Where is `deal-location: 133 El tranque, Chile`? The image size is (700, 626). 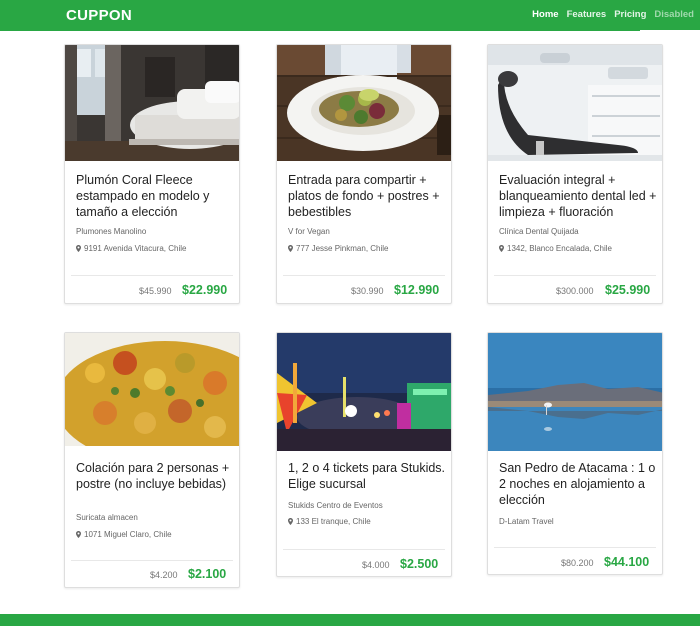 deal-location: 133 El tranque, Chile is located at coordinates (329, 521).